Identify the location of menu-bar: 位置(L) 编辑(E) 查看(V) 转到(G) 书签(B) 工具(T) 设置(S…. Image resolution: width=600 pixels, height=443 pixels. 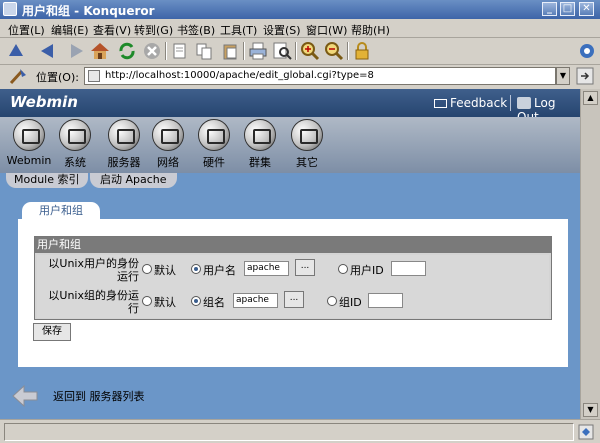
(300, 28).